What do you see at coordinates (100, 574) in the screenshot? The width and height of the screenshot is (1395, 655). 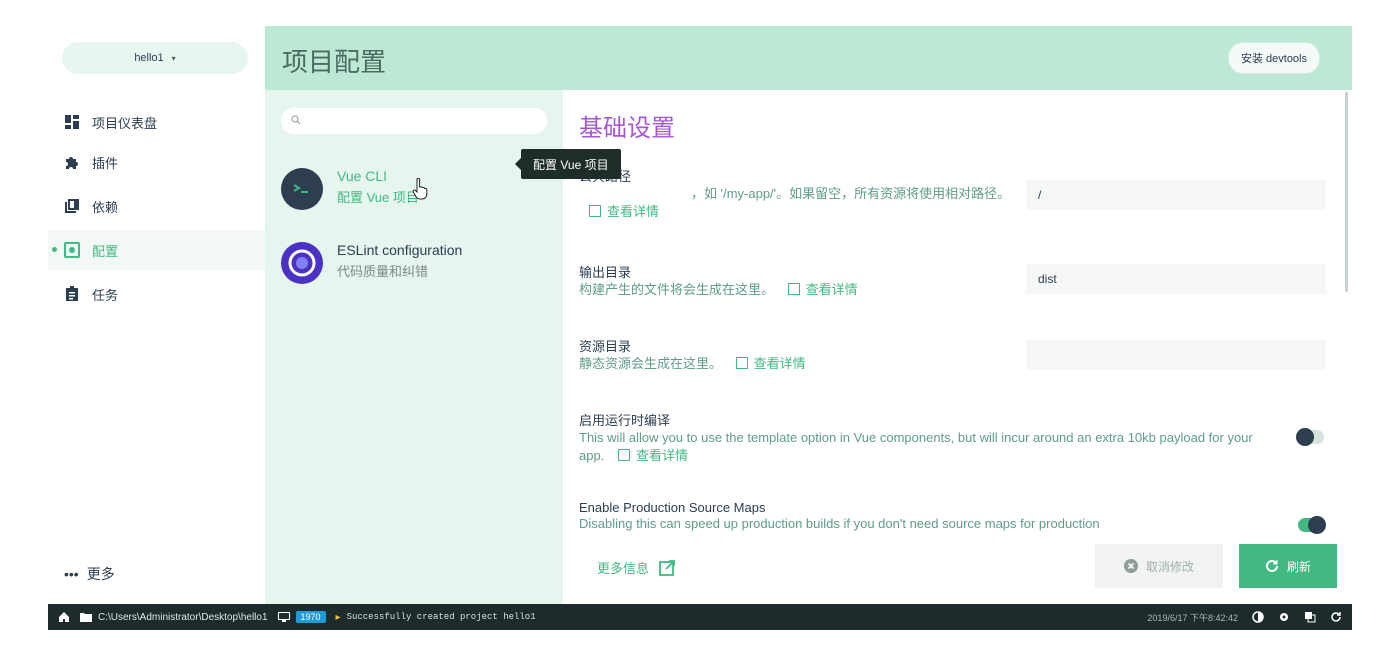 I see `more-label: 更多` at bounding box center [100, 574].